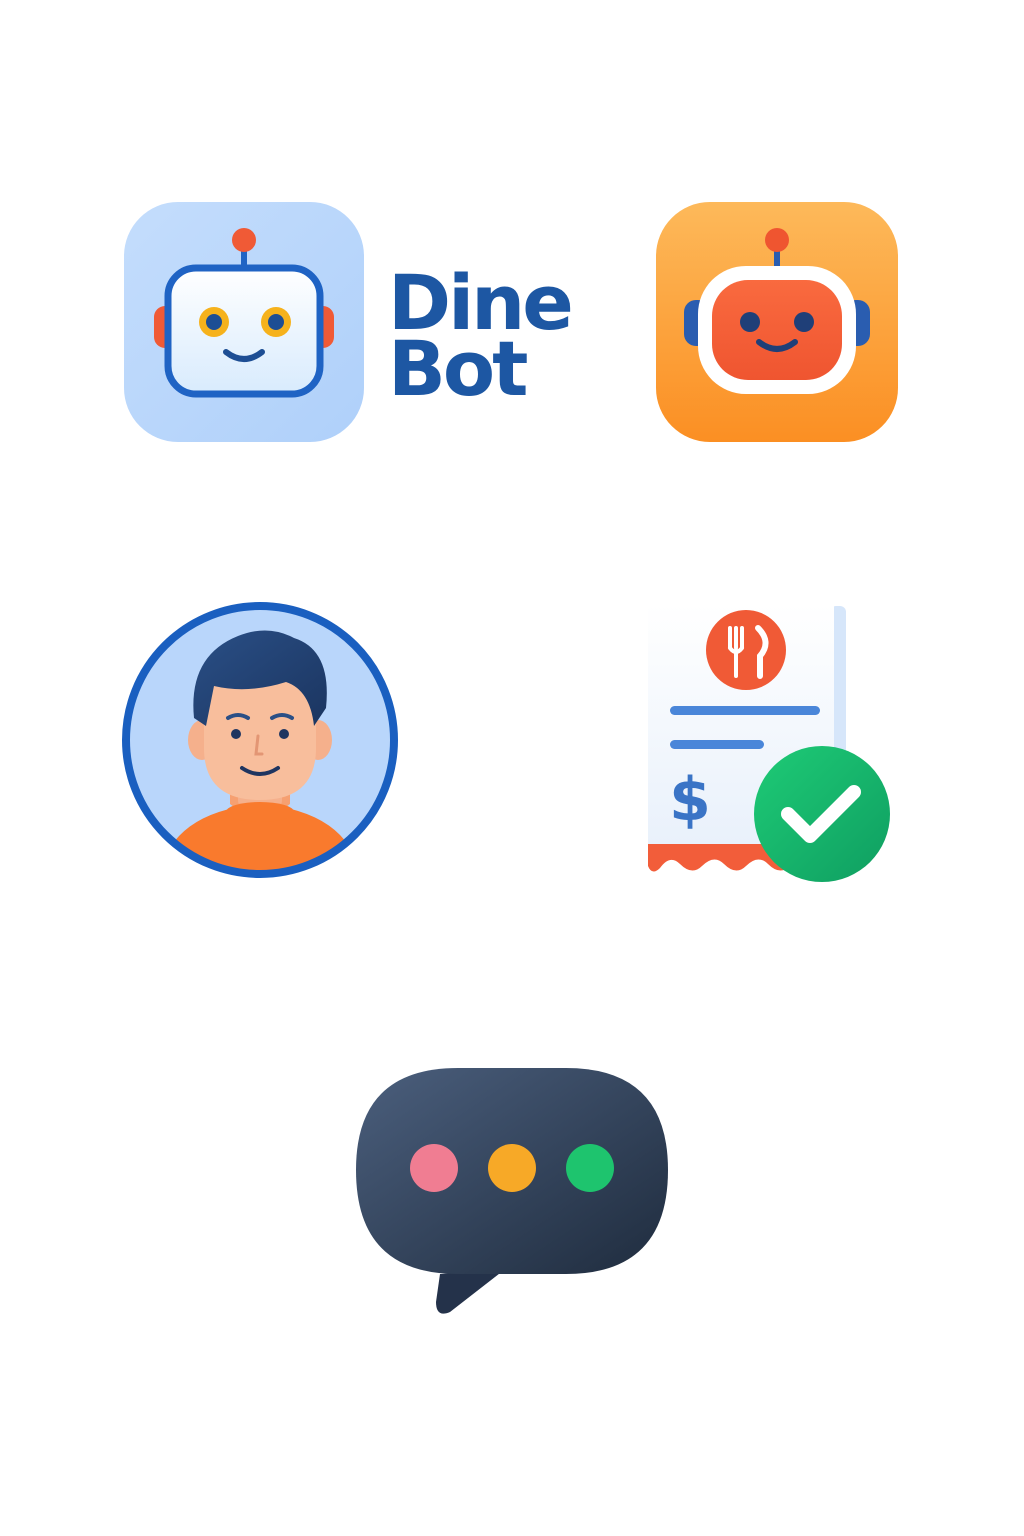 The height and width of the screenshot is (1536, 1024). I want to click on typing-dot-pink, so click(434, 1168).